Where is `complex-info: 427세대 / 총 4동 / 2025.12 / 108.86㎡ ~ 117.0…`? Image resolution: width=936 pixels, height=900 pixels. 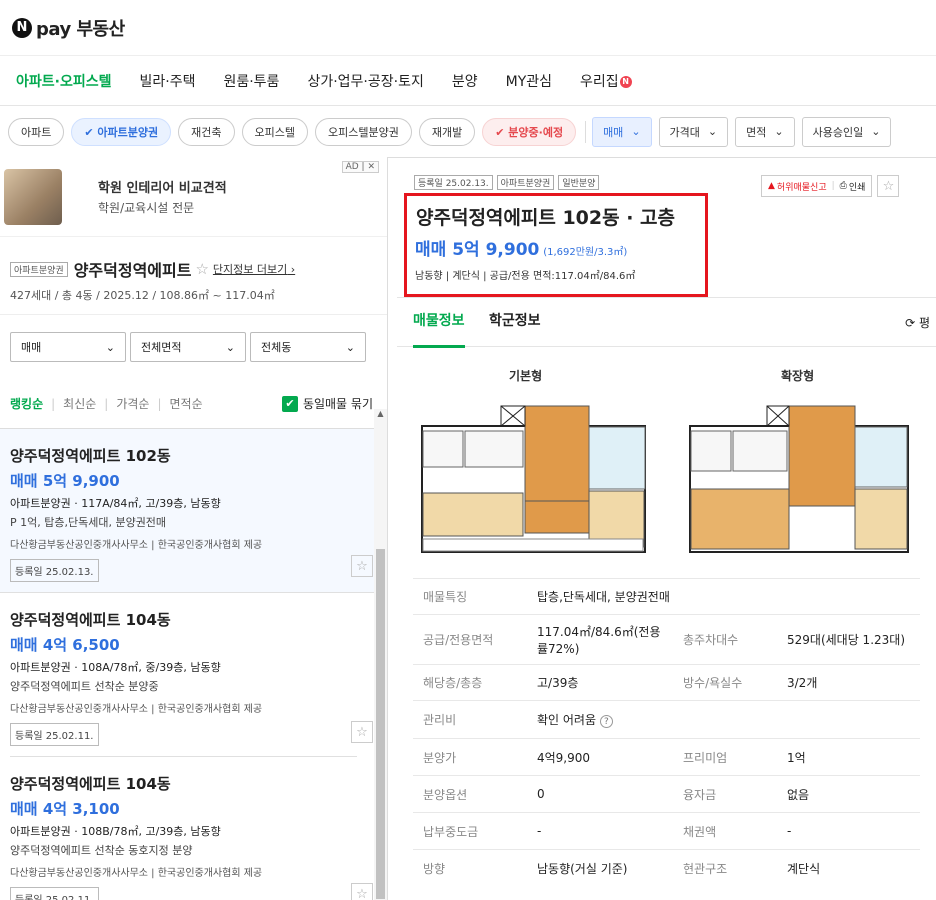 complex-info: 427세대 / 총 4동 / 2025.12 / 108.86㎡ ~ 117.0… is located at coordinates (142, 295).